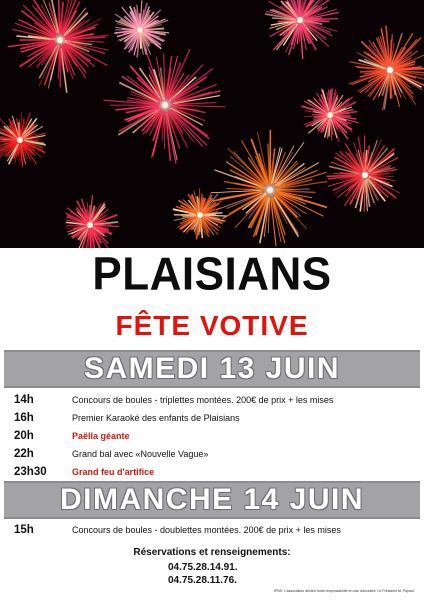  I want to click on event-row: 22h Grand bal avec «Nouvelle Vague», so click(212, 454).